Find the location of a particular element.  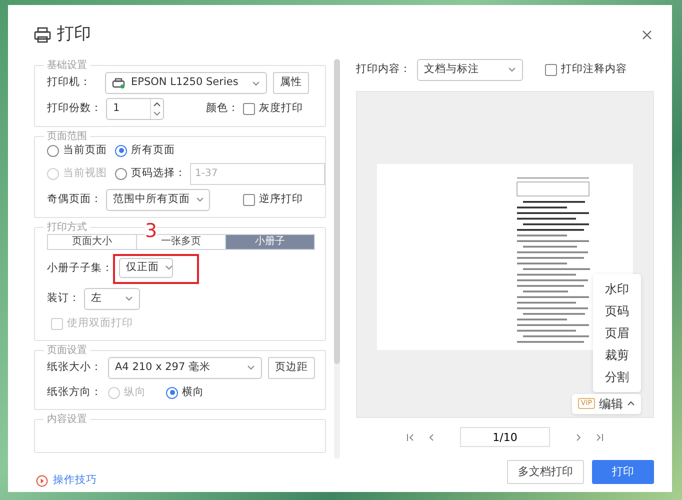

margins-button: 页边距 is located at coordinates (291, 367).